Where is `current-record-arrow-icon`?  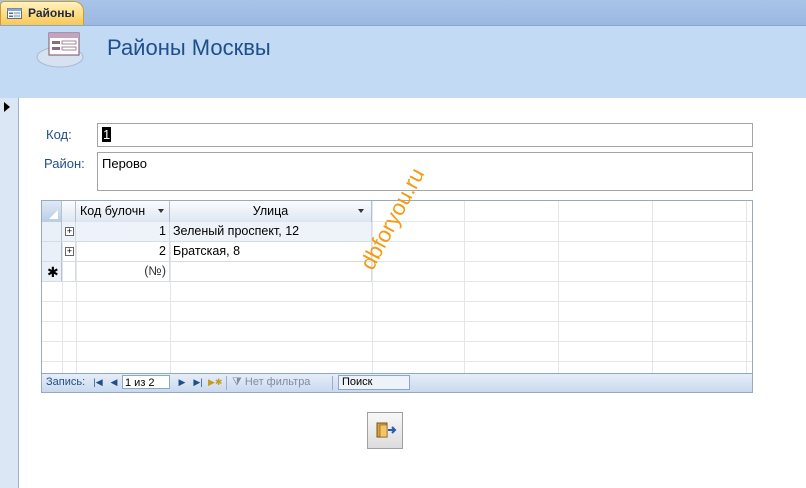
current-record-arrow-icon is located at coordinates (7, 107).